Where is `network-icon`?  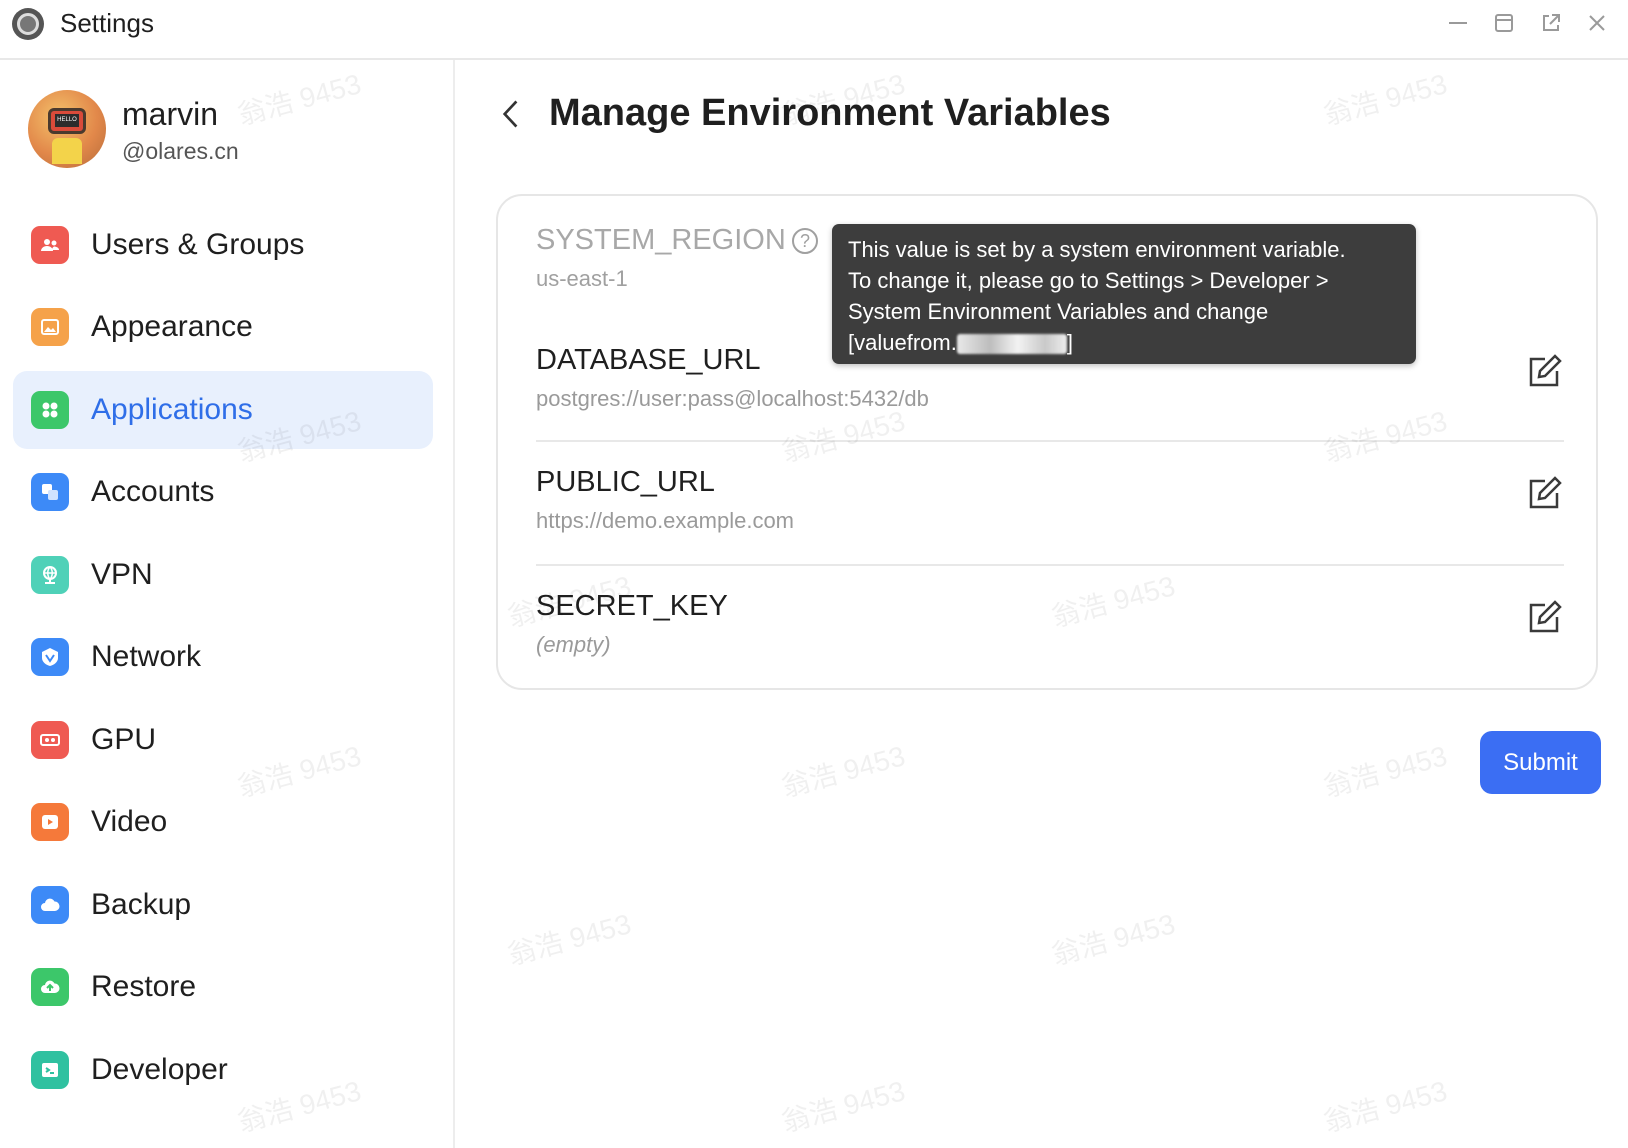 network-icon is located at coordinates (50, 657).